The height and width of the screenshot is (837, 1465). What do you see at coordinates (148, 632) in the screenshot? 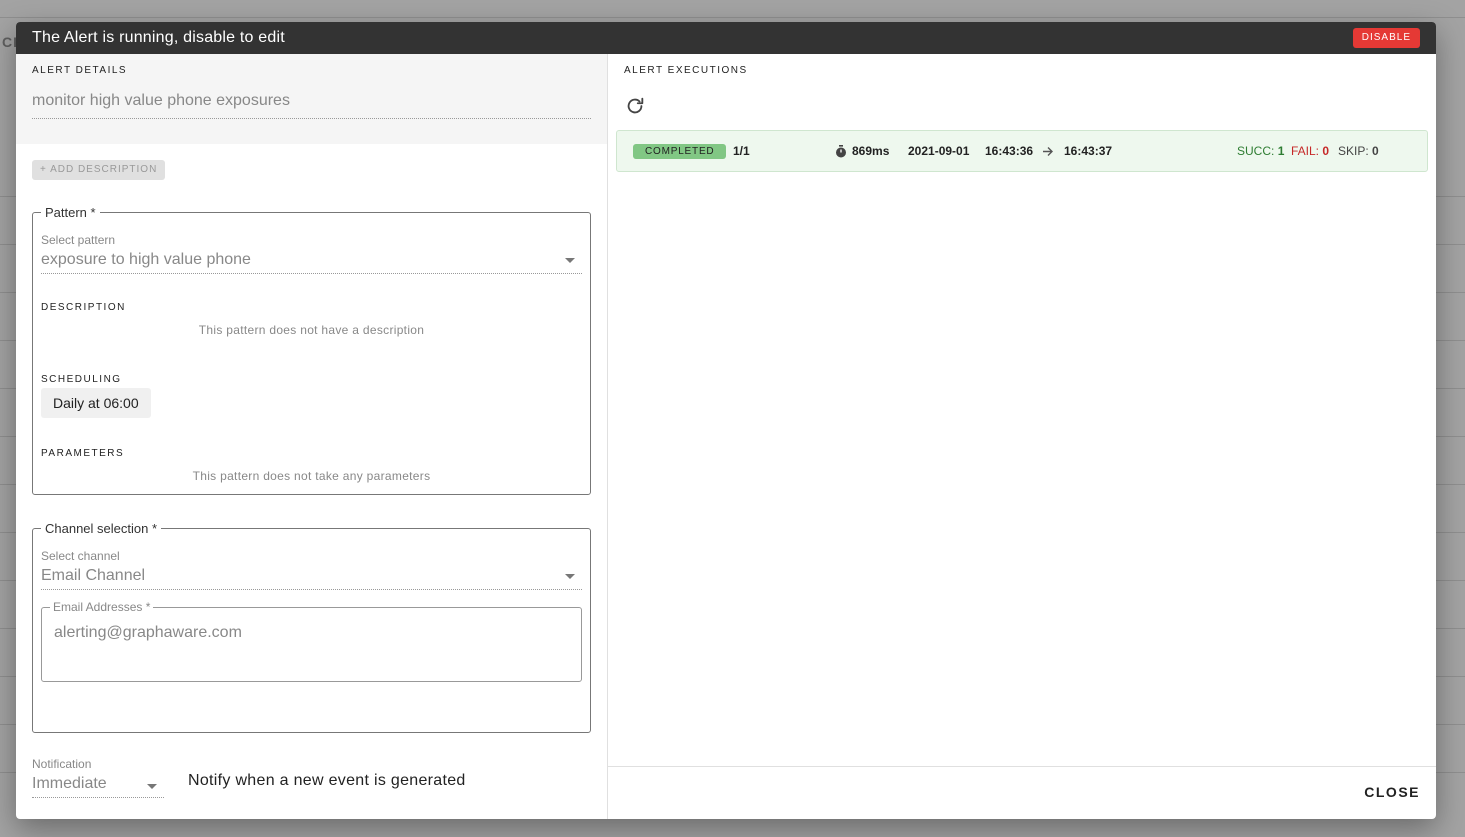
I see `email-addresses-value: alerting@graphaware.com` at bounding box center [148, 632].